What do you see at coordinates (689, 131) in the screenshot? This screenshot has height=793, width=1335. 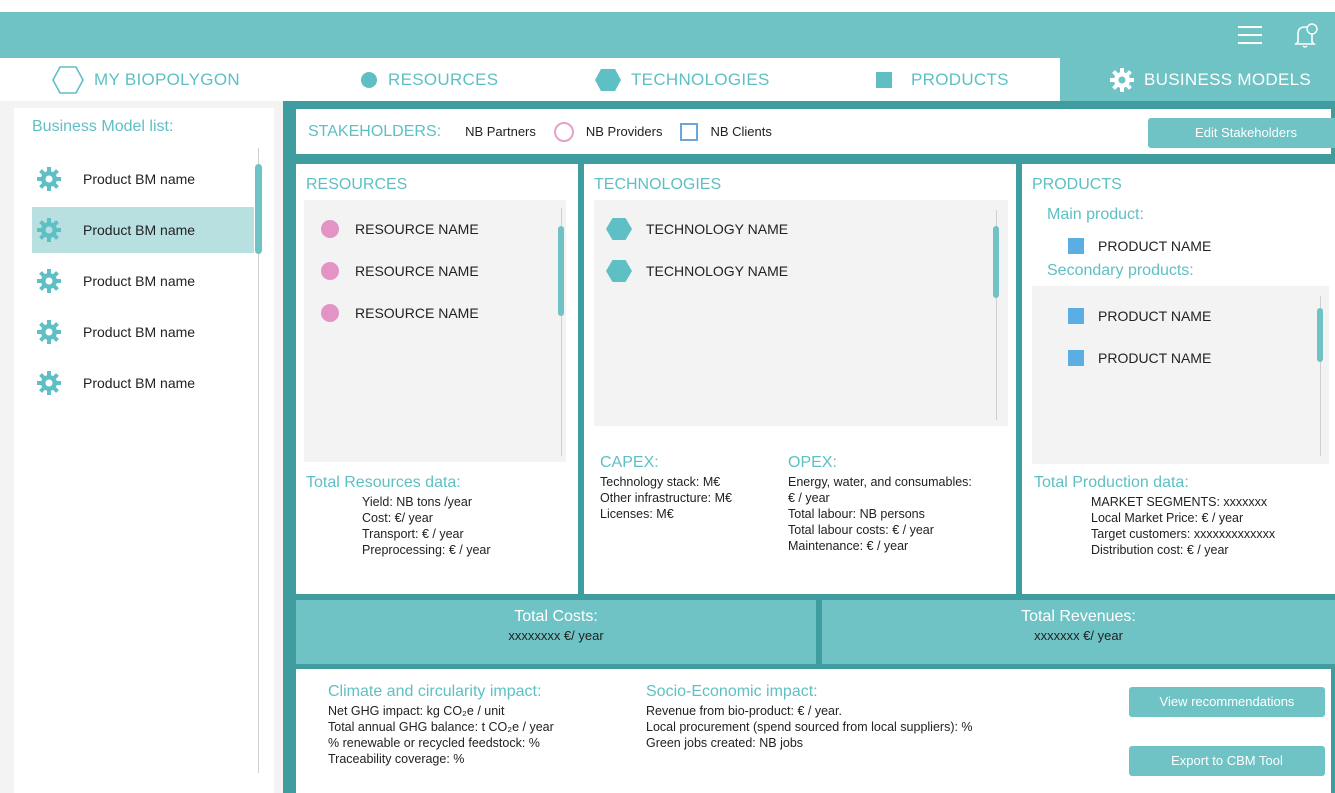 I see `square-outline-icon` at bounding box center [689, 131].